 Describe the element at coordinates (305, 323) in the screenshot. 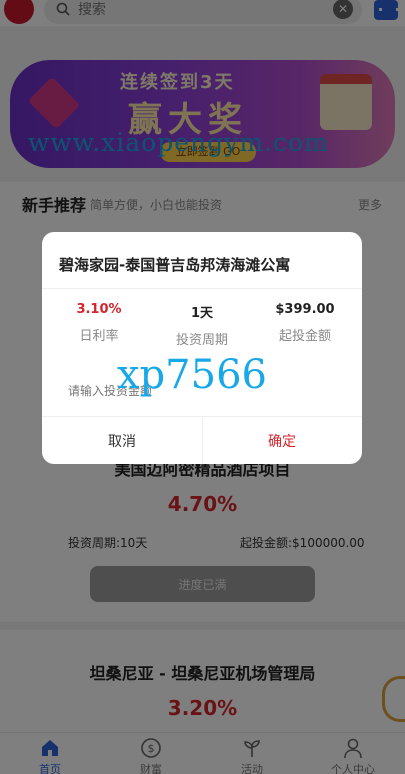

I see `stat-min-amount: $399.00 起投金额` at that location.